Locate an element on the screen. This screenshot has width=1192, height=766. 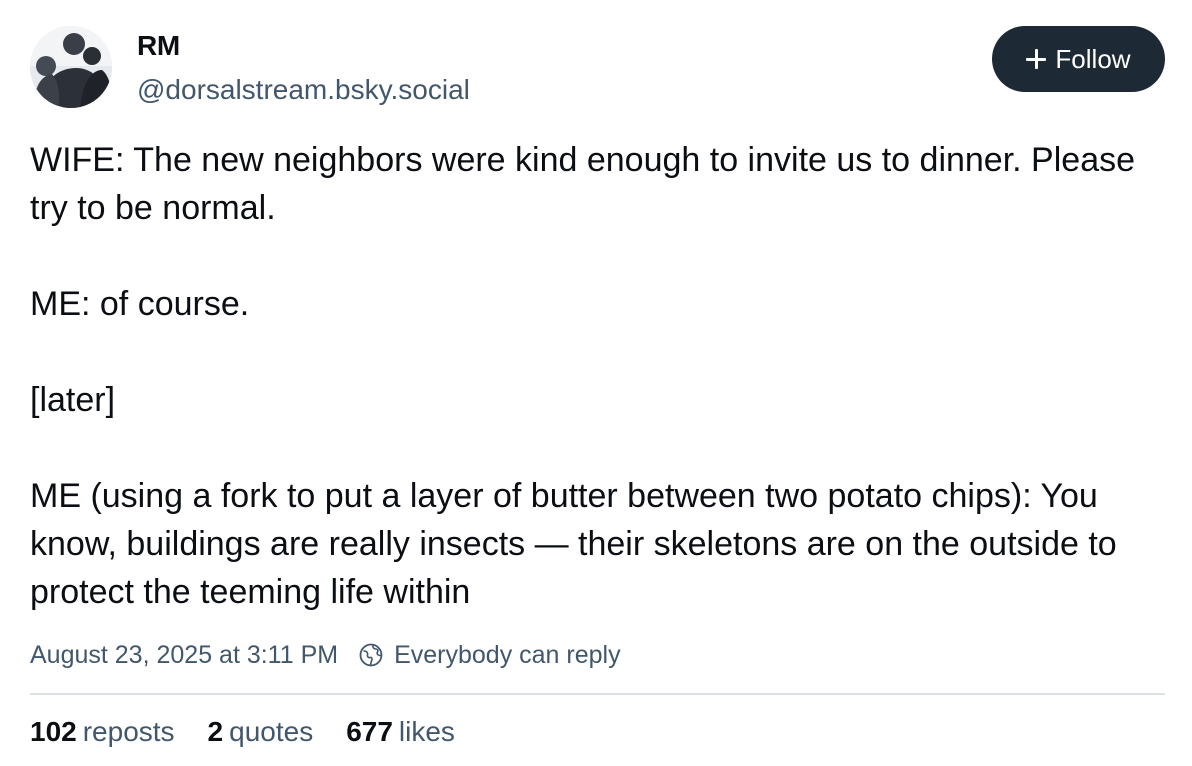
follow-button: Follow is located at coordinates (1078, 59).